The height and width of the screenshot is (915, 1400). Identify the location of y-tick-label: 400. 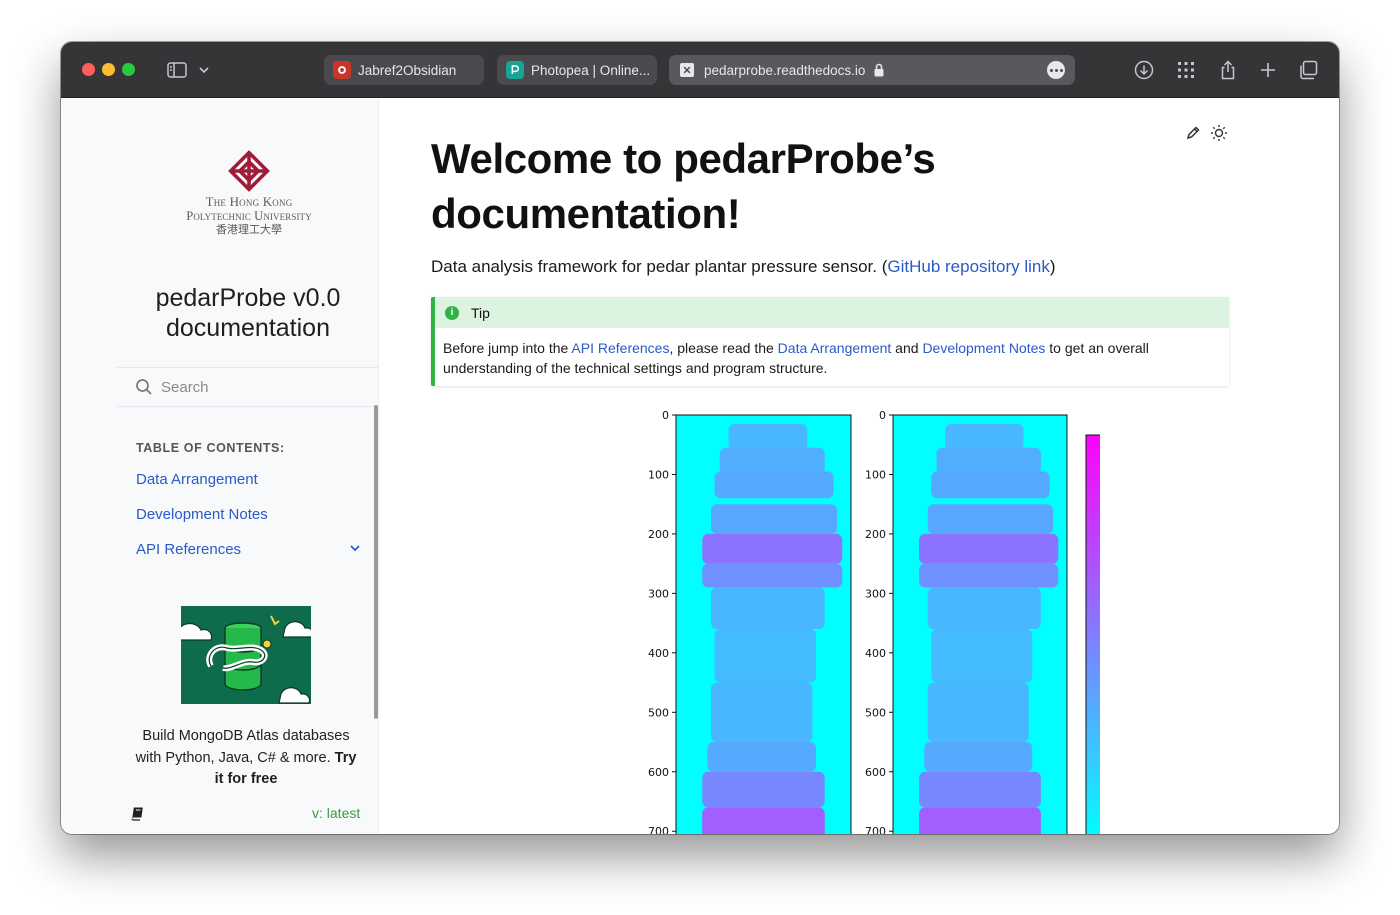
(658, 653).